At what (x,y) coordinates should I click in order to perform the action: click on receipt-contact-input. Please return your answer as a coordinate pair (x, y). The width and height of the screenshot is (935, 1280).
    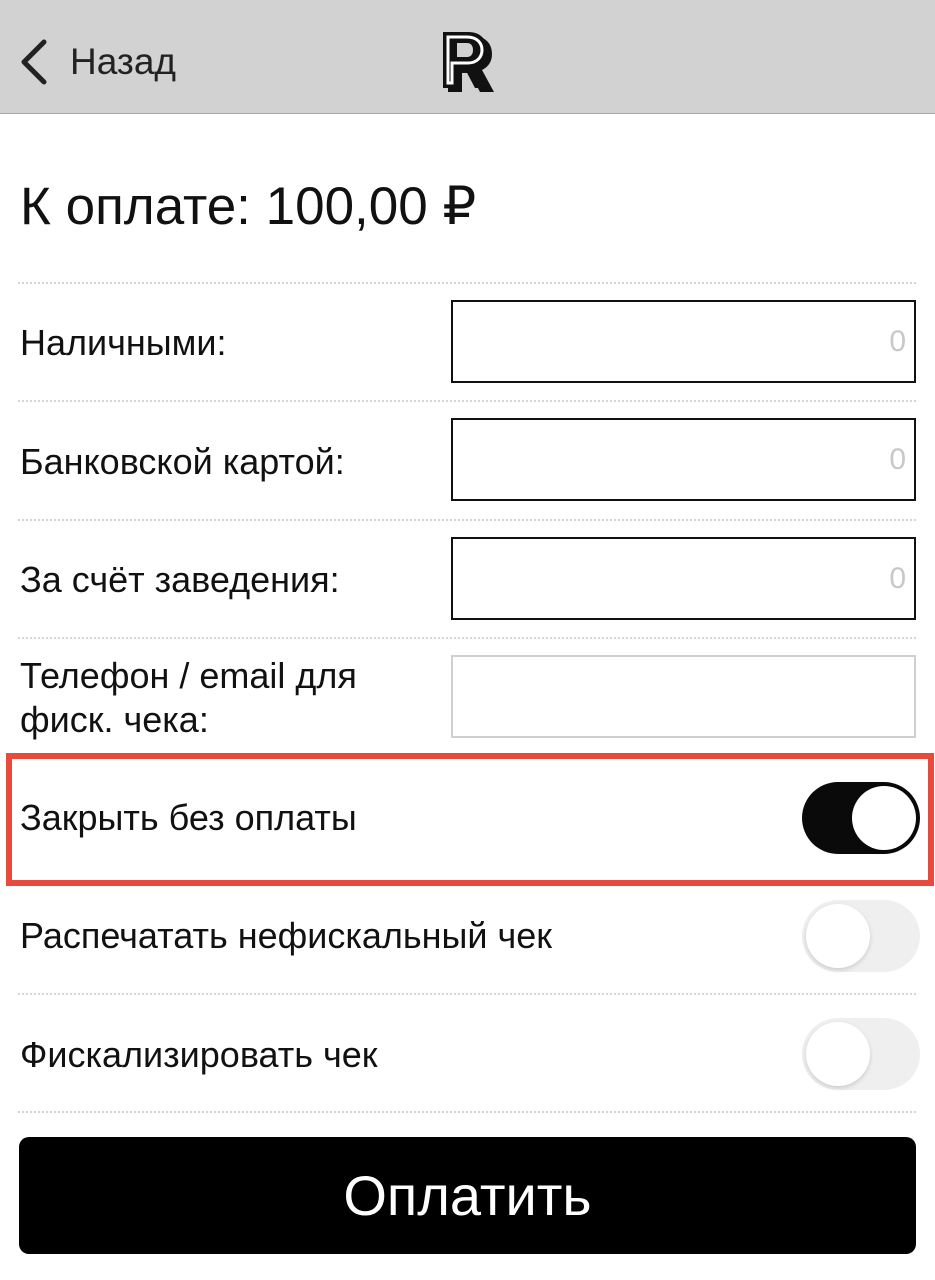
    Looking at the image, I should click on (683, 696).